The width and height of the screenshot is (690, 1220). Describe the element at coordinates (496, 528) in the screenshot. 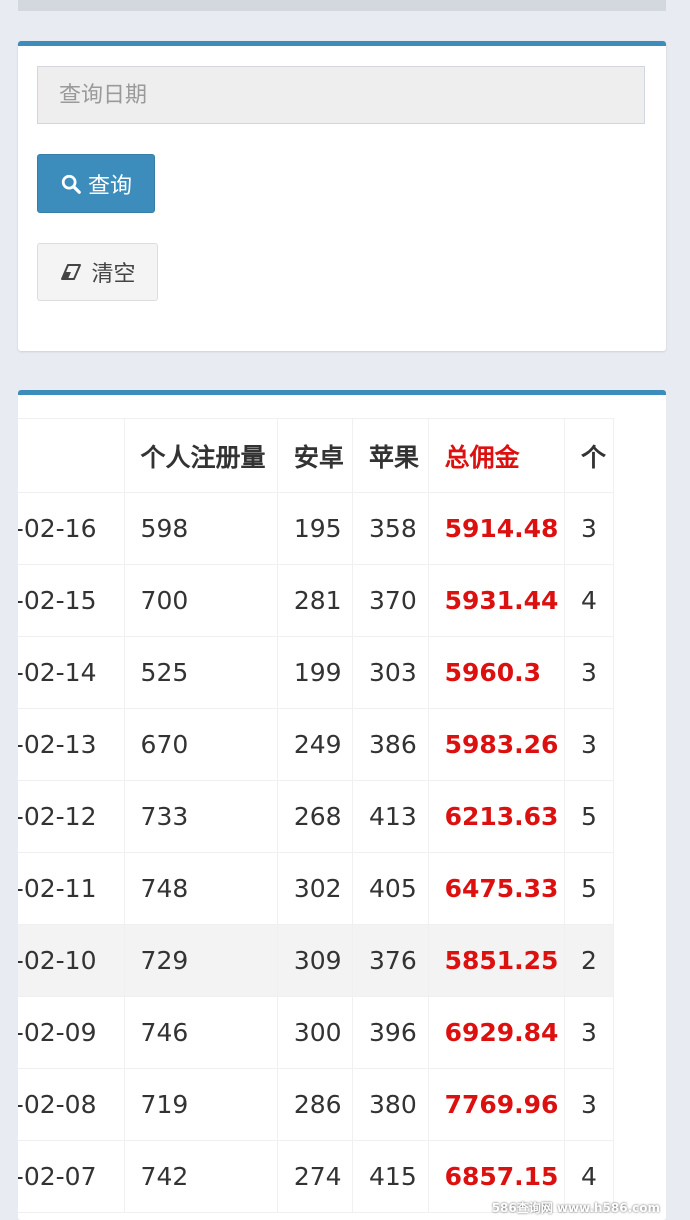

I see `cell-total-commission: 5914.48` at that location.